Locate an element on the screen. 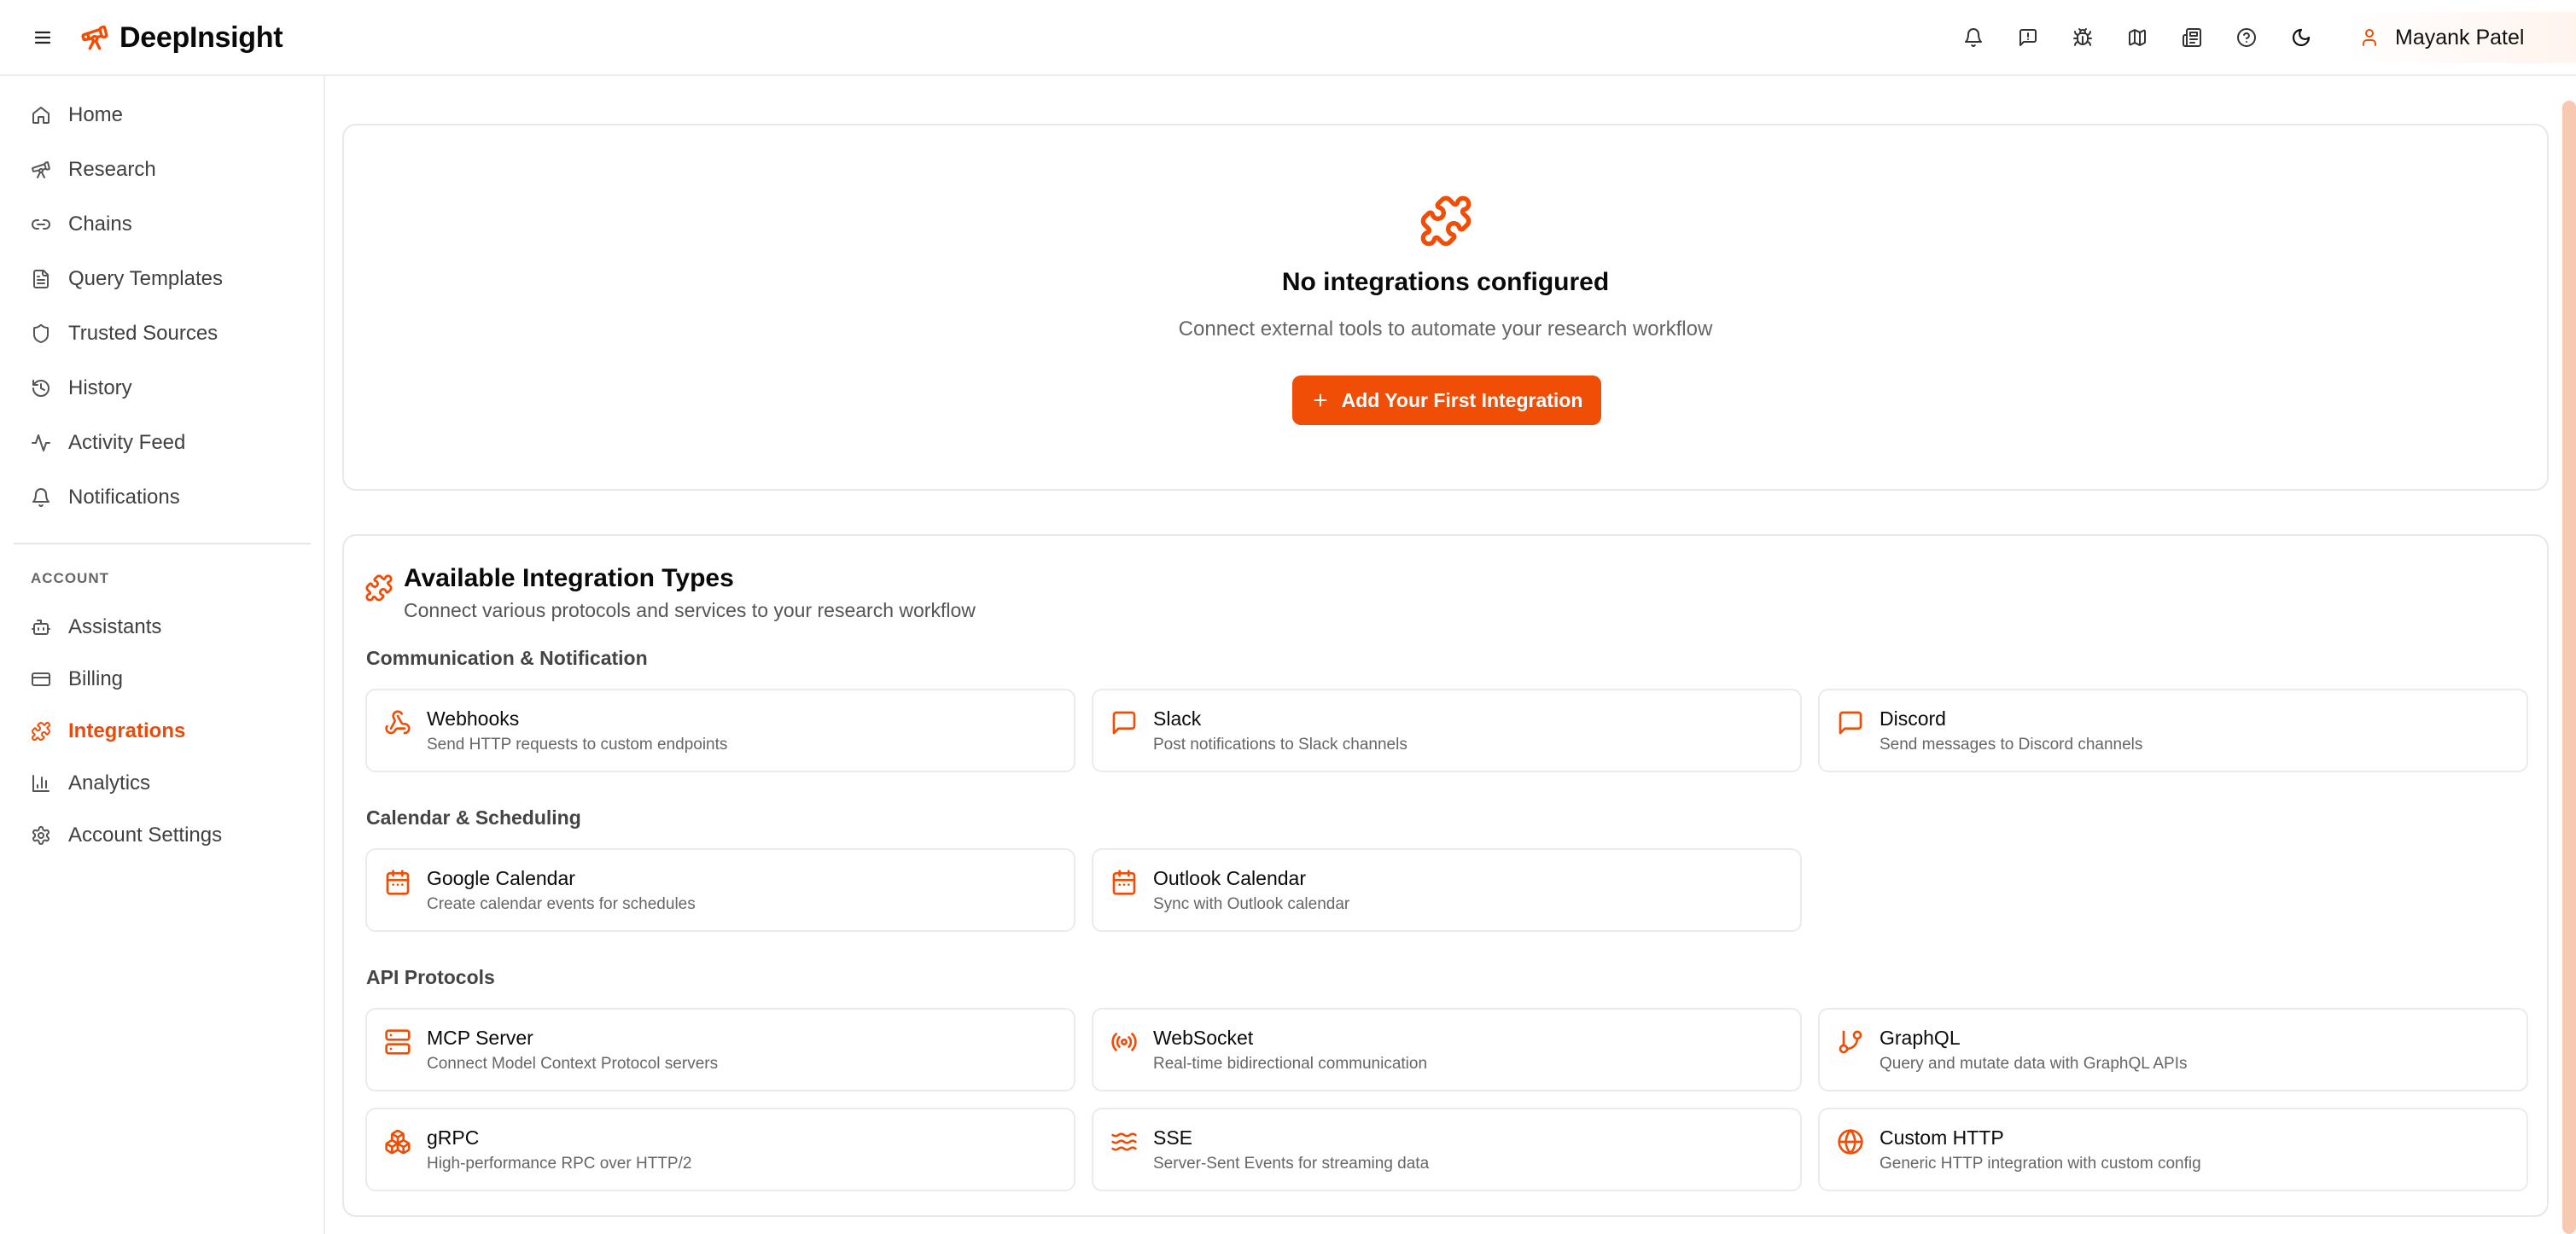 The image size is (2576, 1234). globe-icon is located at coordinates (1850, 1142).